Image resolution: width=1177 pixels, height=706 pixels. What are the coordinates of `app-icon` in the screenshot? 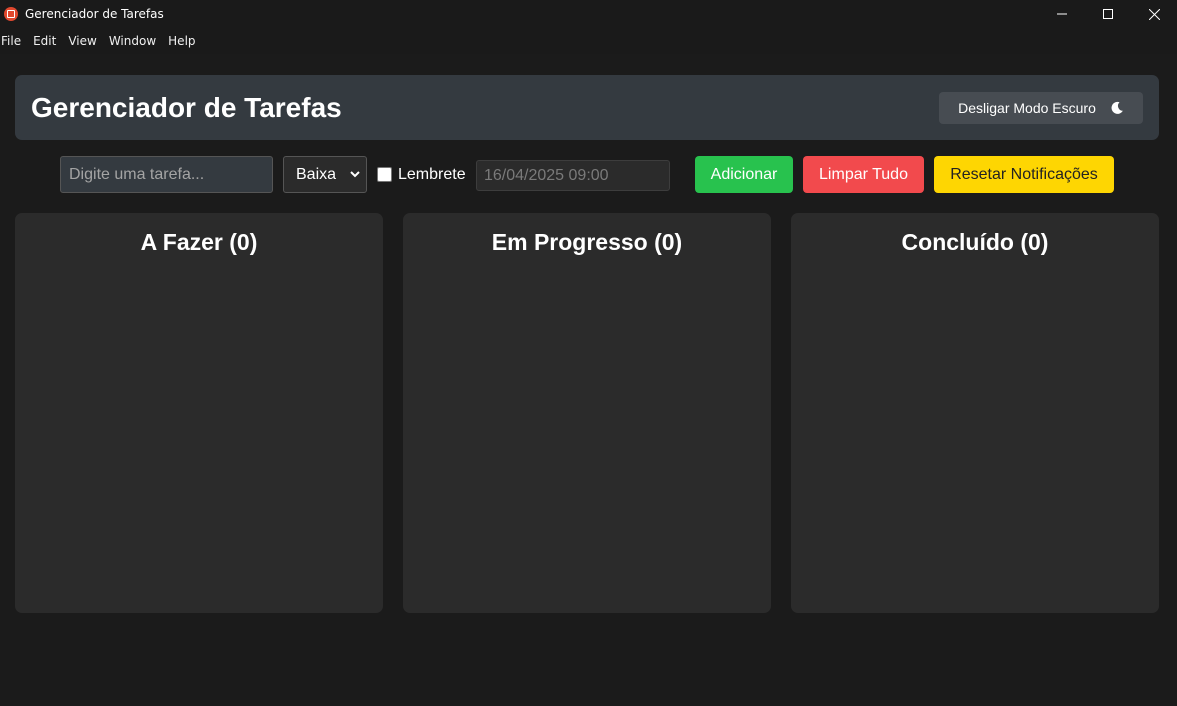 It's located at (11, 14).